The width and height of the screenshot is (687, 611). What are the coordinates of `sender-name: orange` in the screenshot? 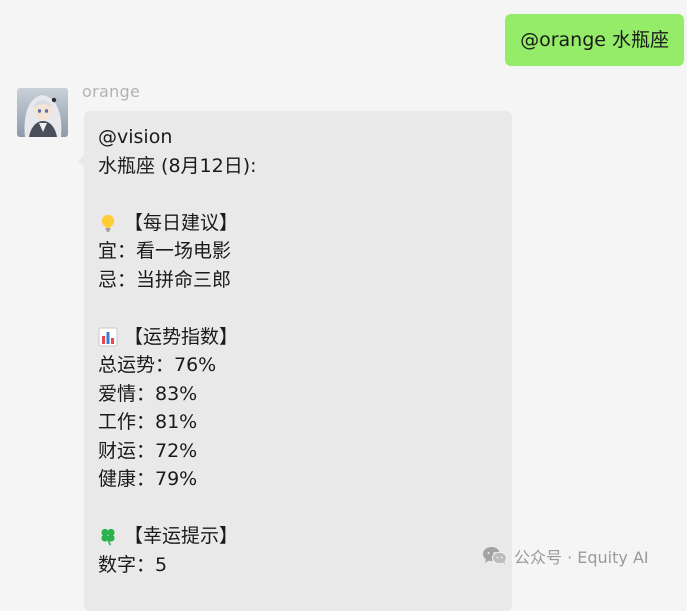 It's located at (111, 91).